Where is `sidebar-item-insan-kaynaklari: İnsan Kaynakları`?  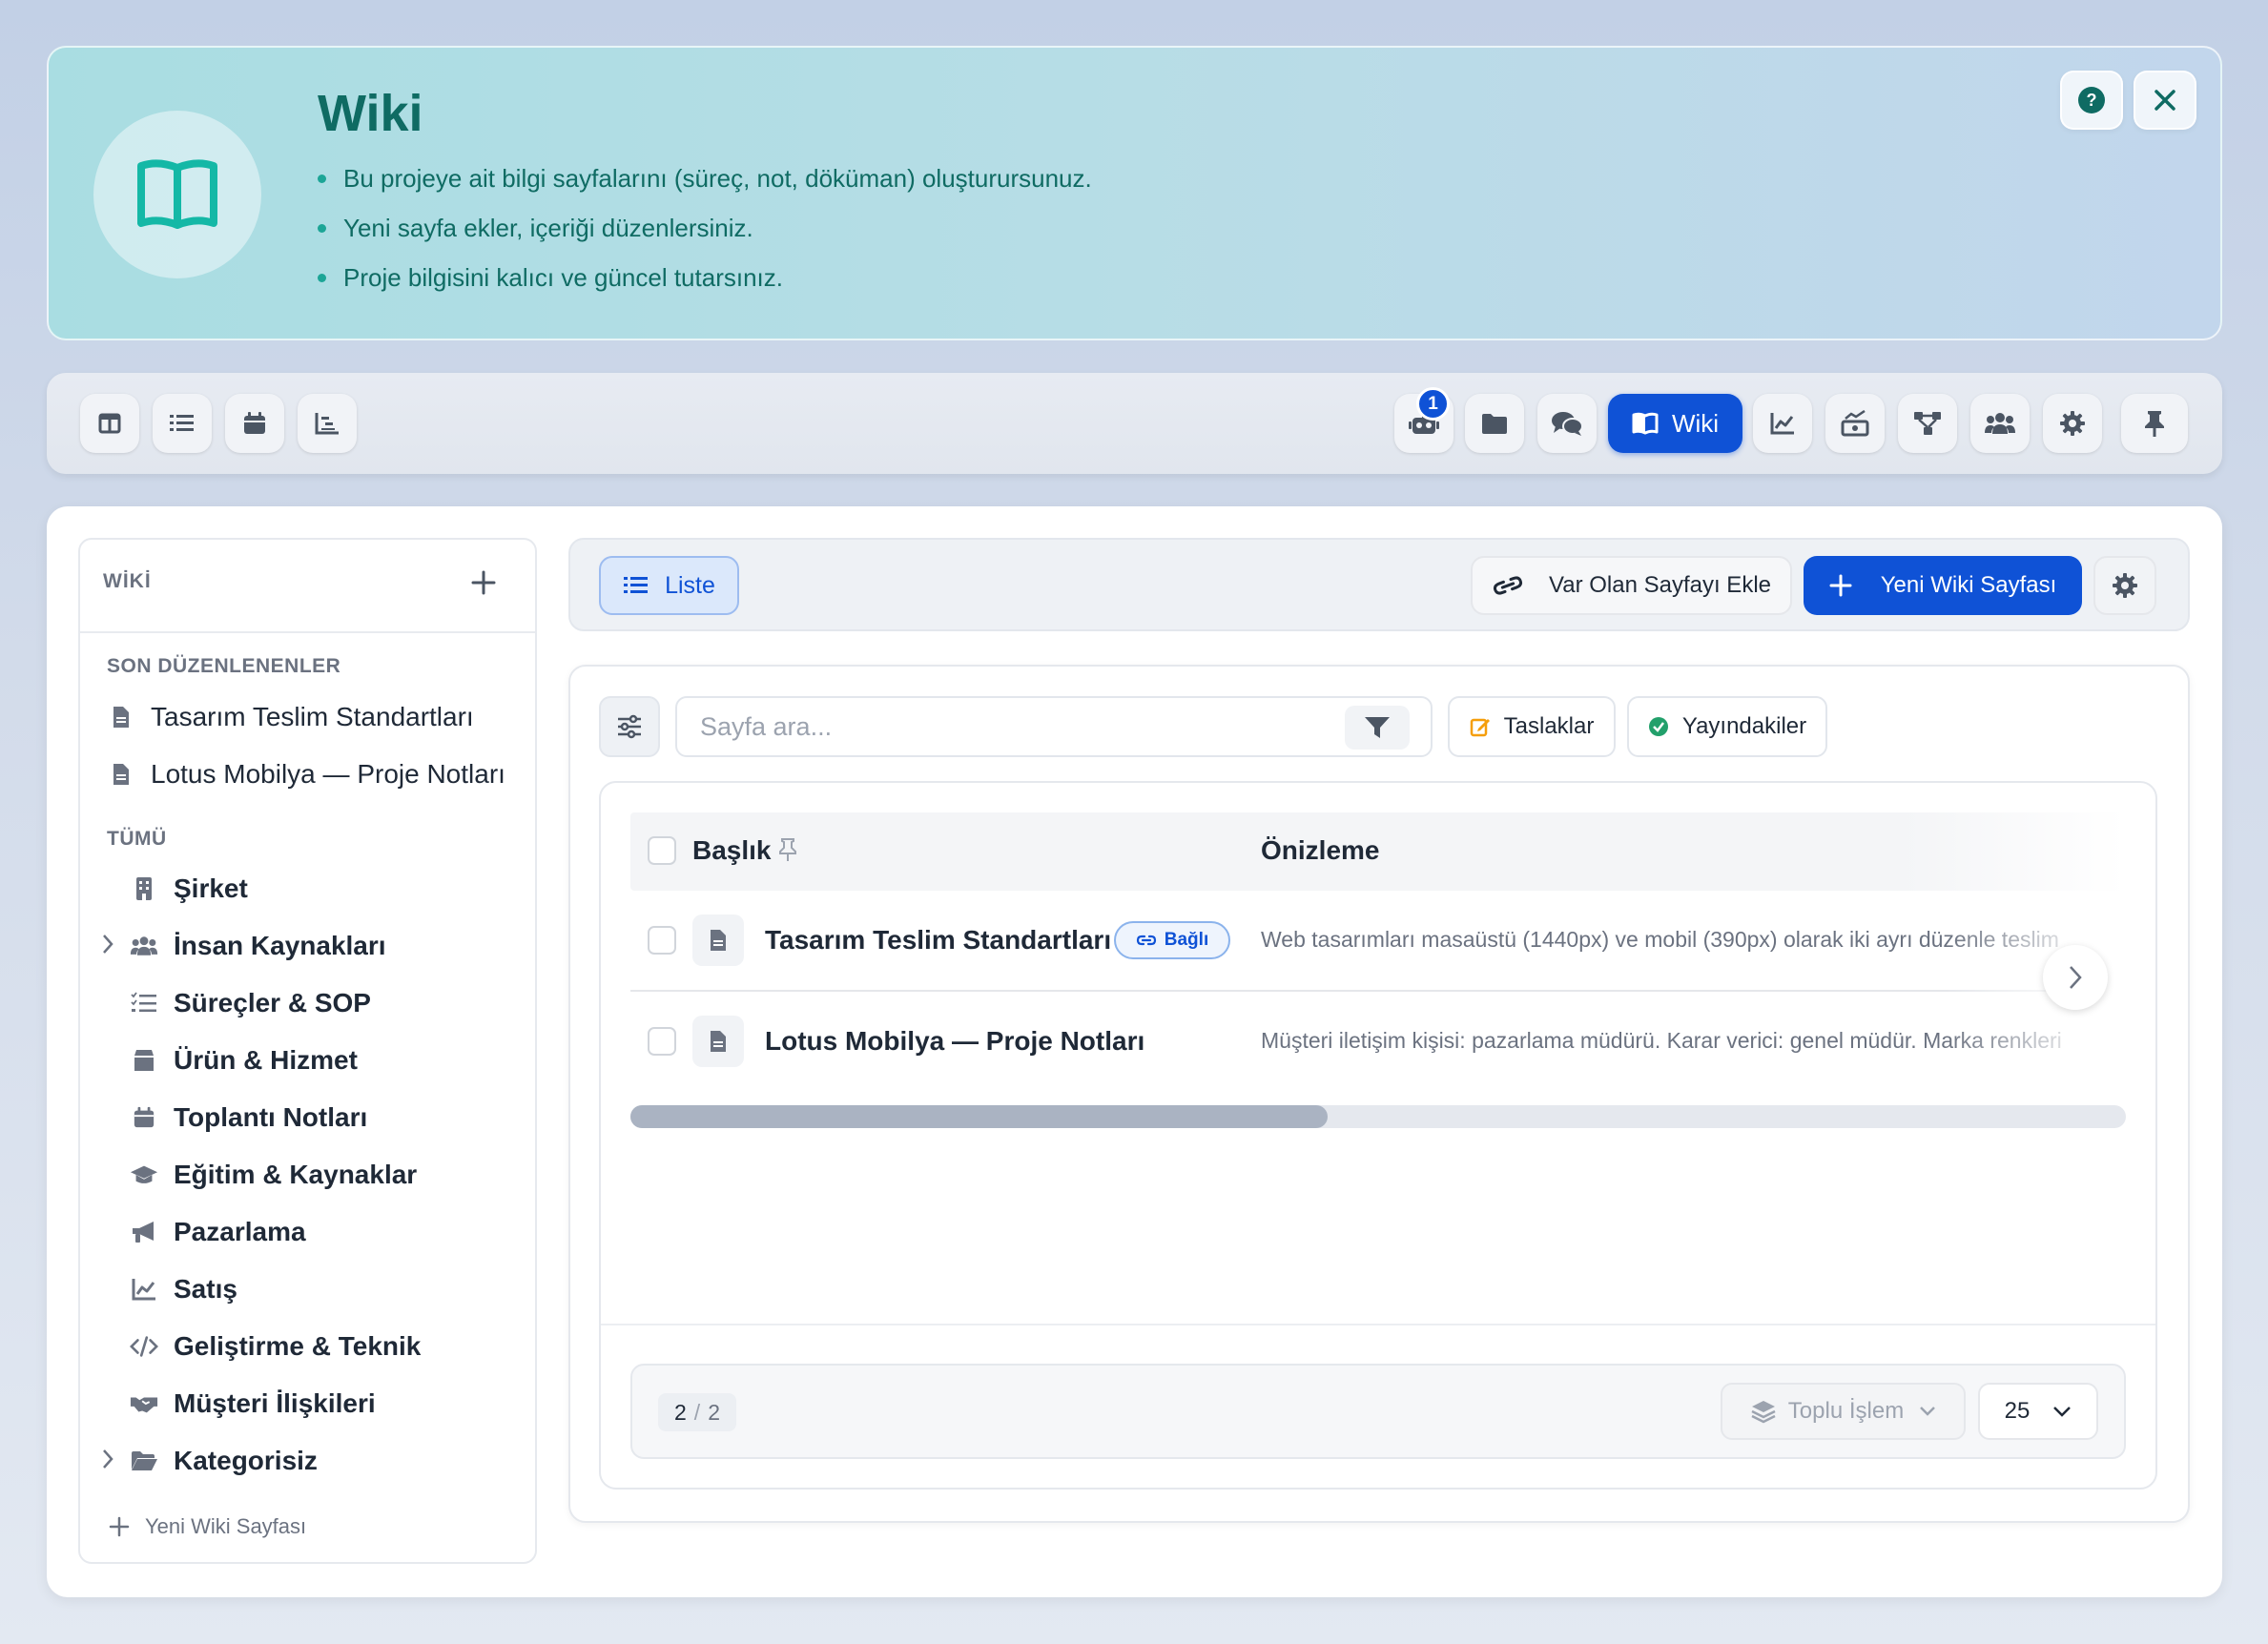
sidebar-item-insan-kaynaklari: İnsan Kaynakları is located at coordinates (258, 946).